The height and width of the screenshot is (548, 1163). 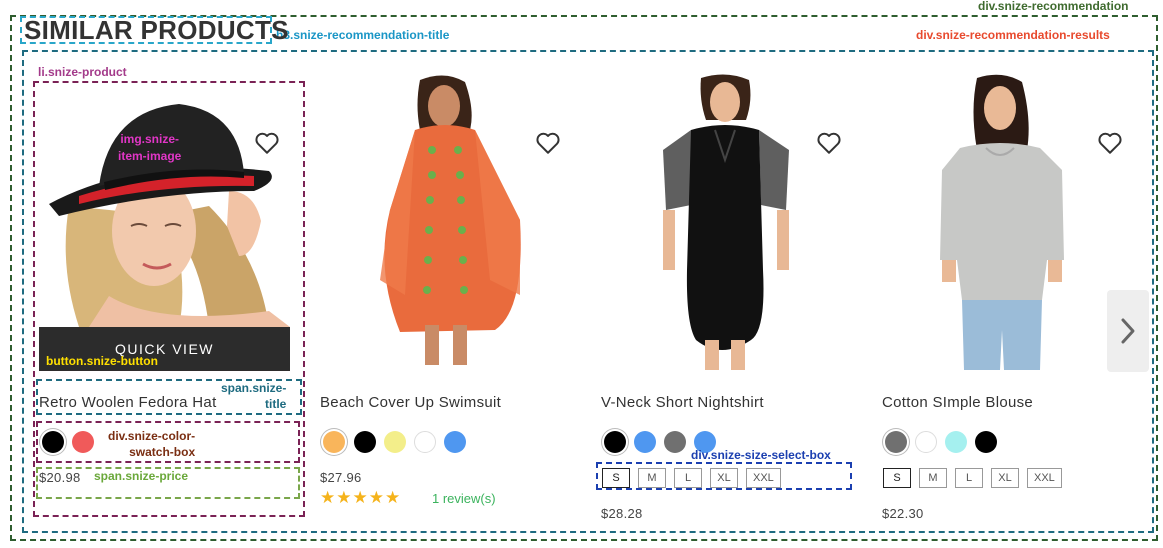 I want to click on nightshirt-photo, so click(x=726, y=220).